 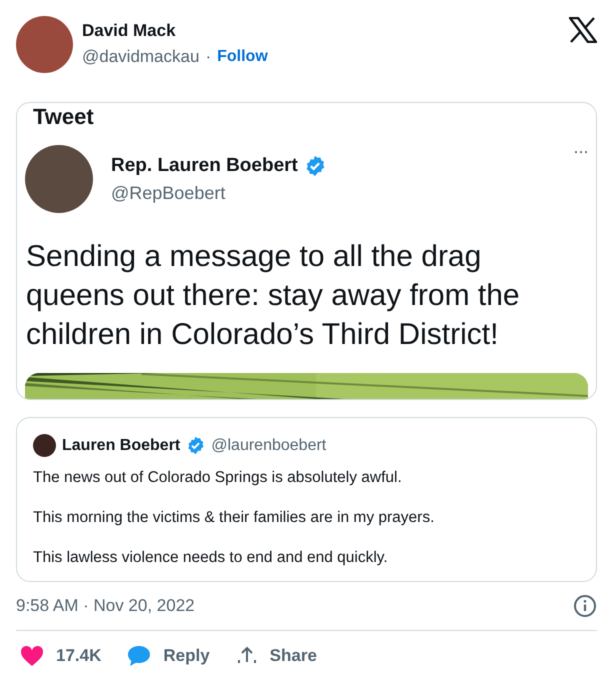 I want to click on share-button: Share, so click(x=276, y=656).